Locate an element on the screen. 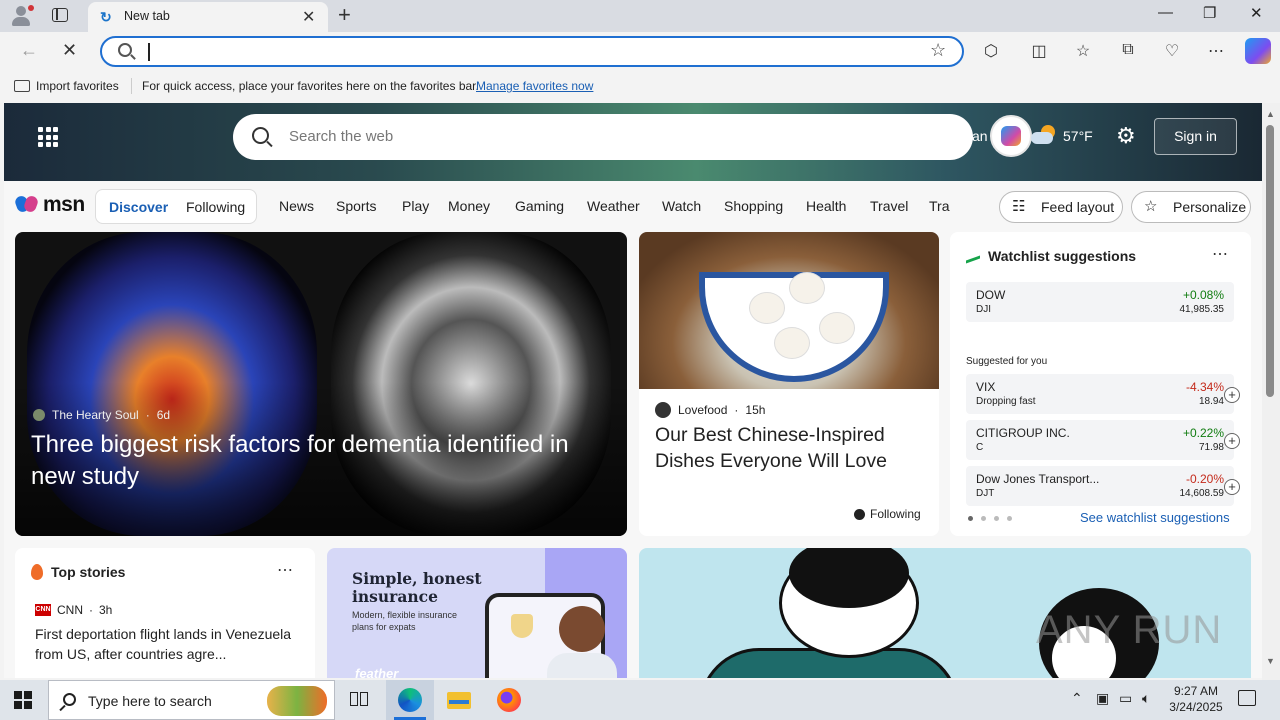 Image resolution: width=1280 pixels, height=720 pixels. volume-icon: 🔈︎ is located at coordinates (1146, 698).